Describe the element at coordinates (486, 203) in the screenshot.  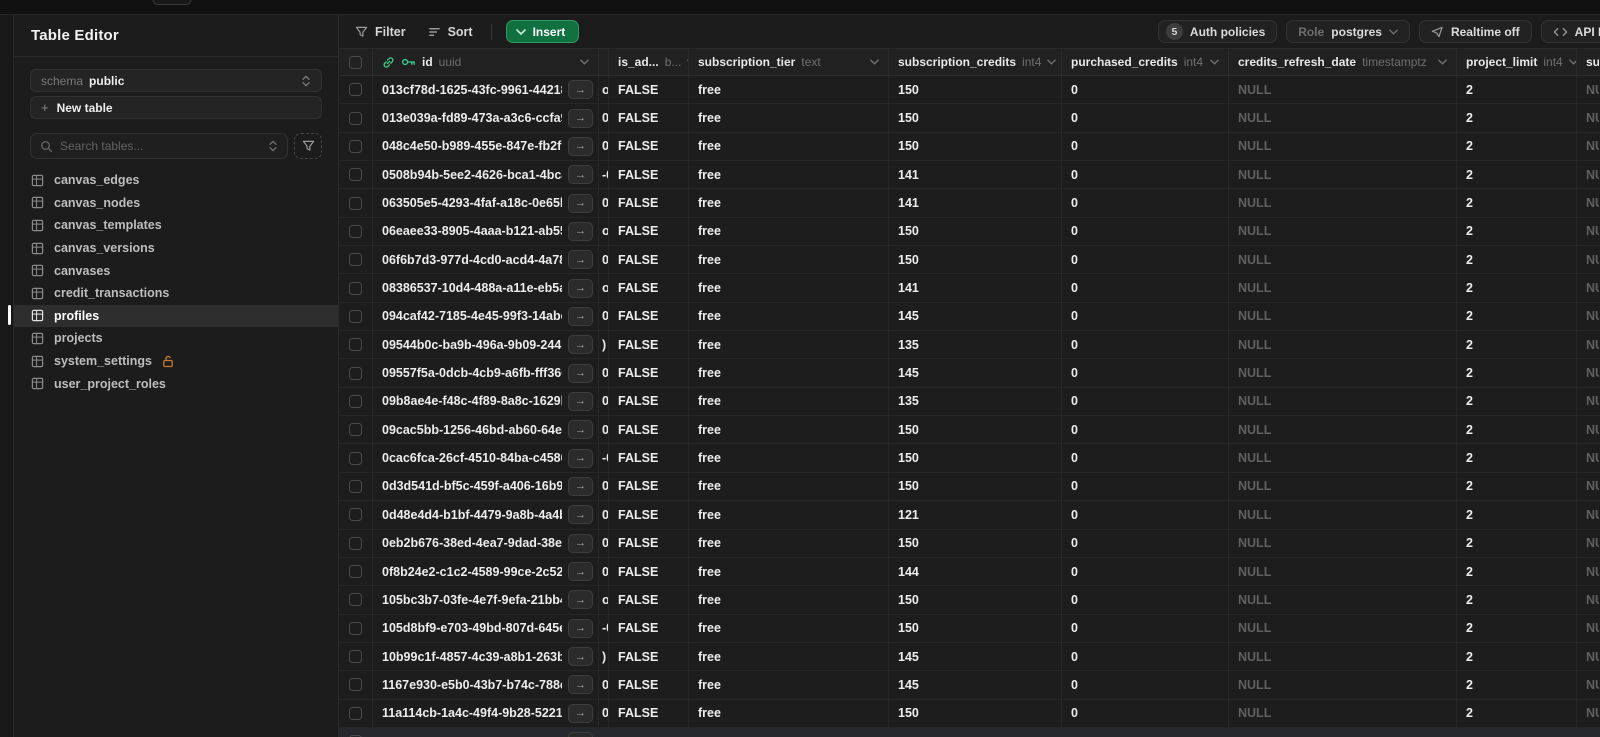
I see `id-cell: 063505e5-4293-4faf-a18c-0e65b... →` at that location.